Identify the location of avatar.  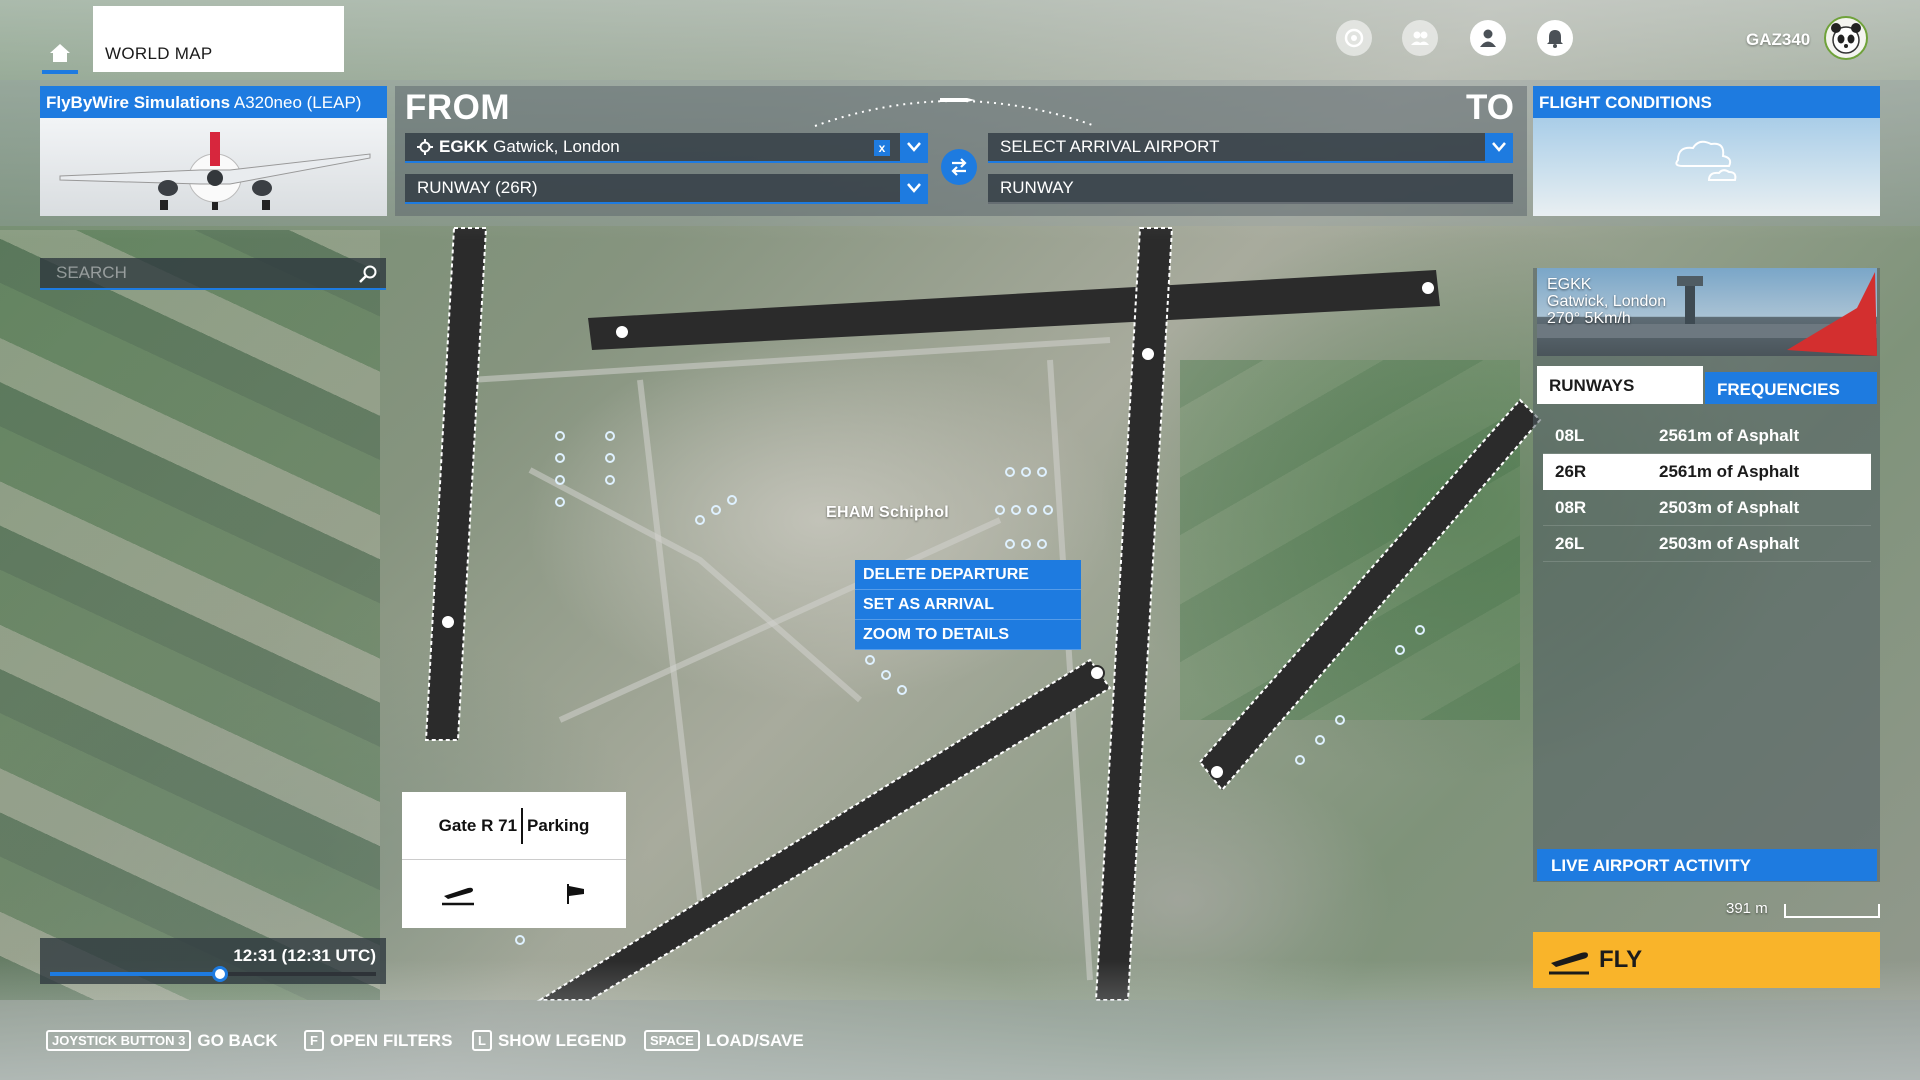
(1846, 38).